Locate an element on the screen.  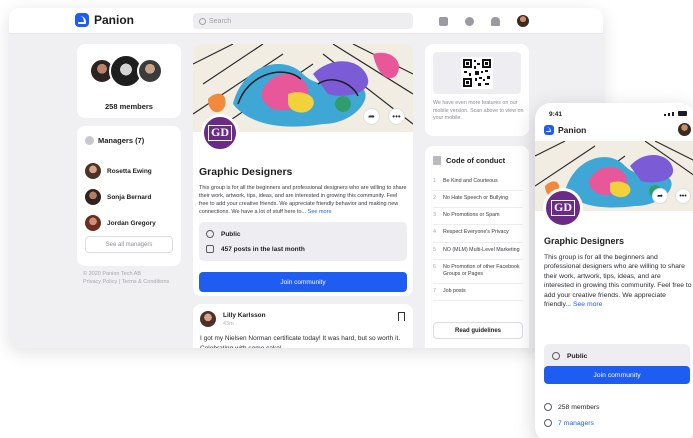
members-stat-text: 258 members is located at coordinates (579, 407).